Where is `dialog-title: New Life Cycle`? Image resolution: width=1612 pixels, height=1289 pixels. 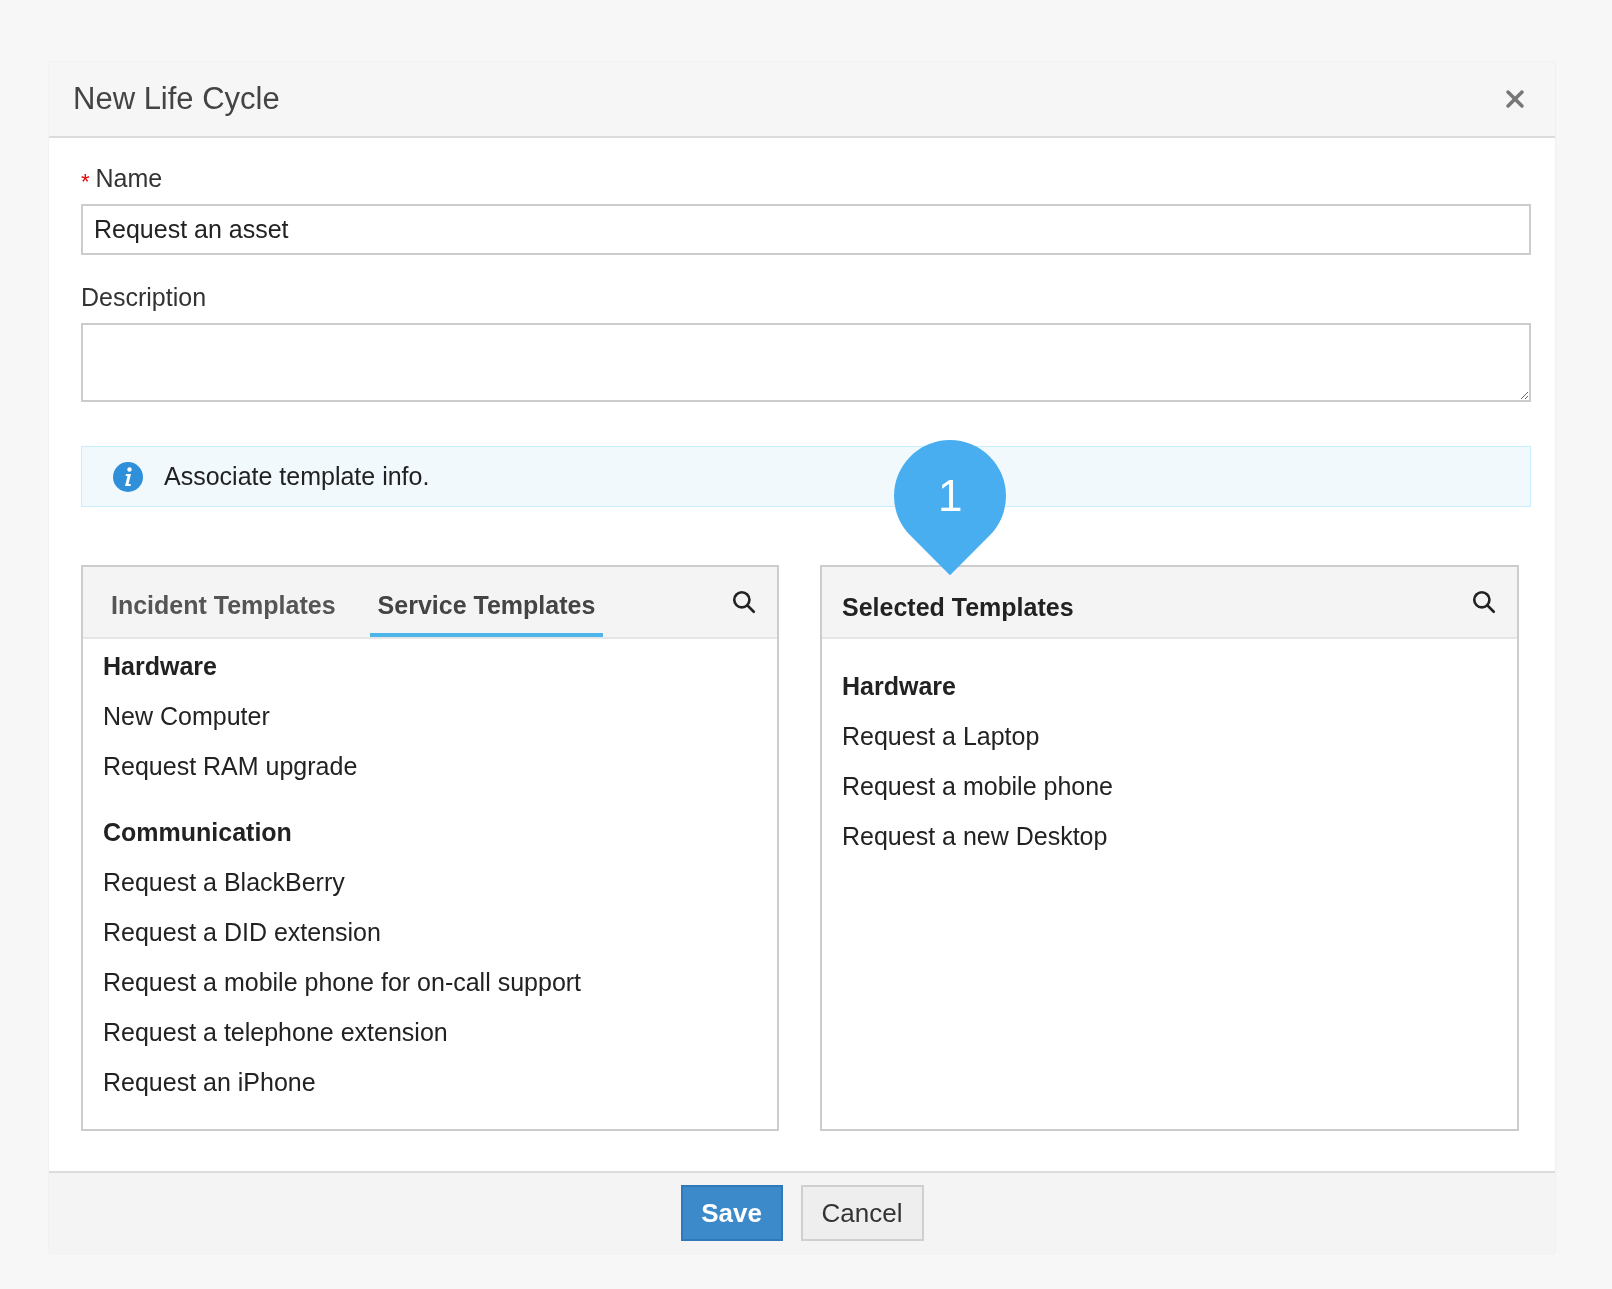 dialog-title: New Life Cycle is located at coordinates (176, 98).